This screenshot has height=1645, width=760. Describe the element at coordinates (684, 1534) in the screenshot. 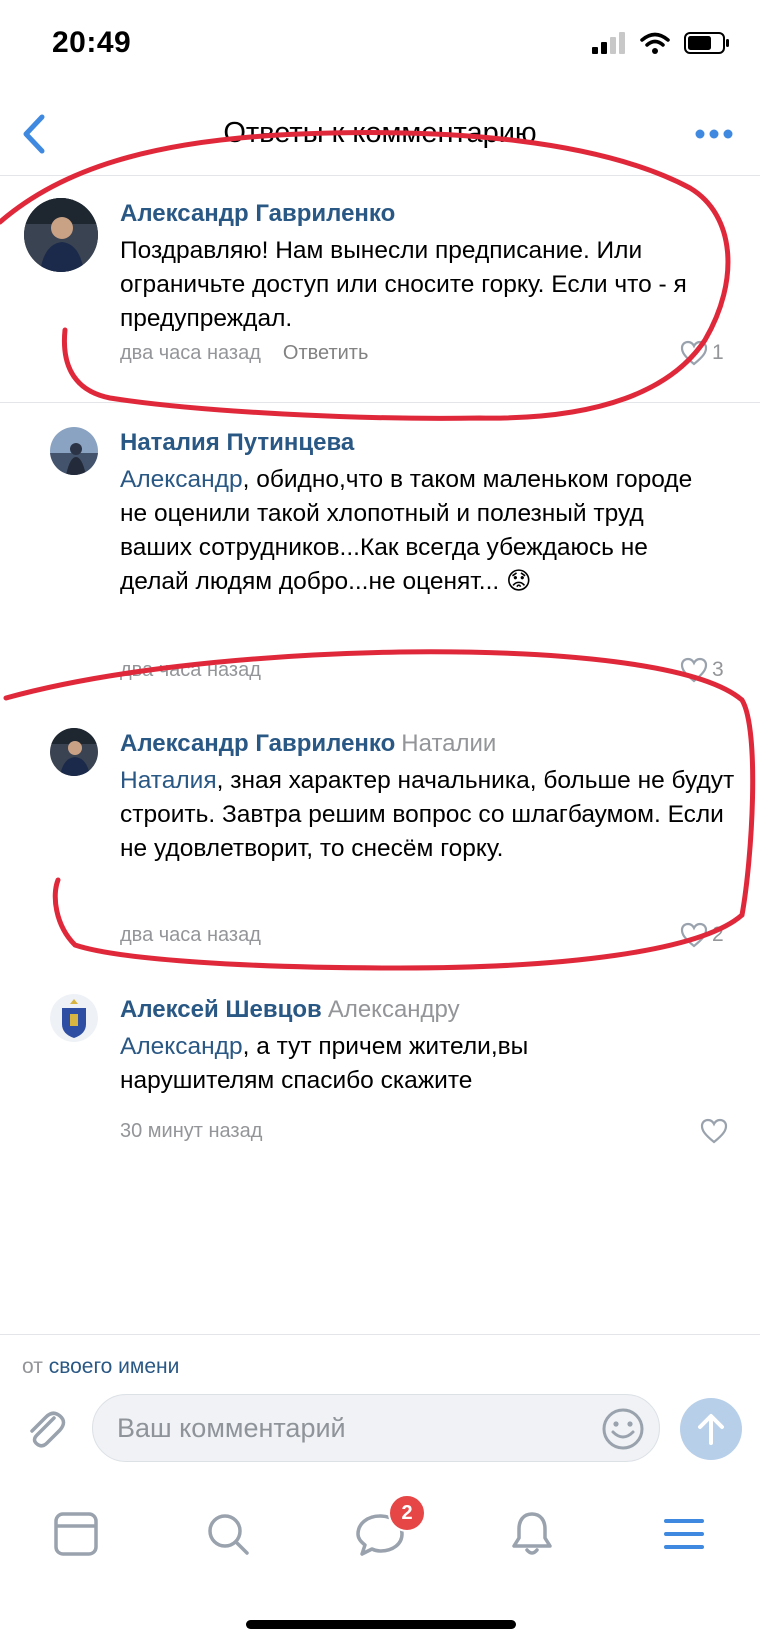

I see `menu-icon` at that location.